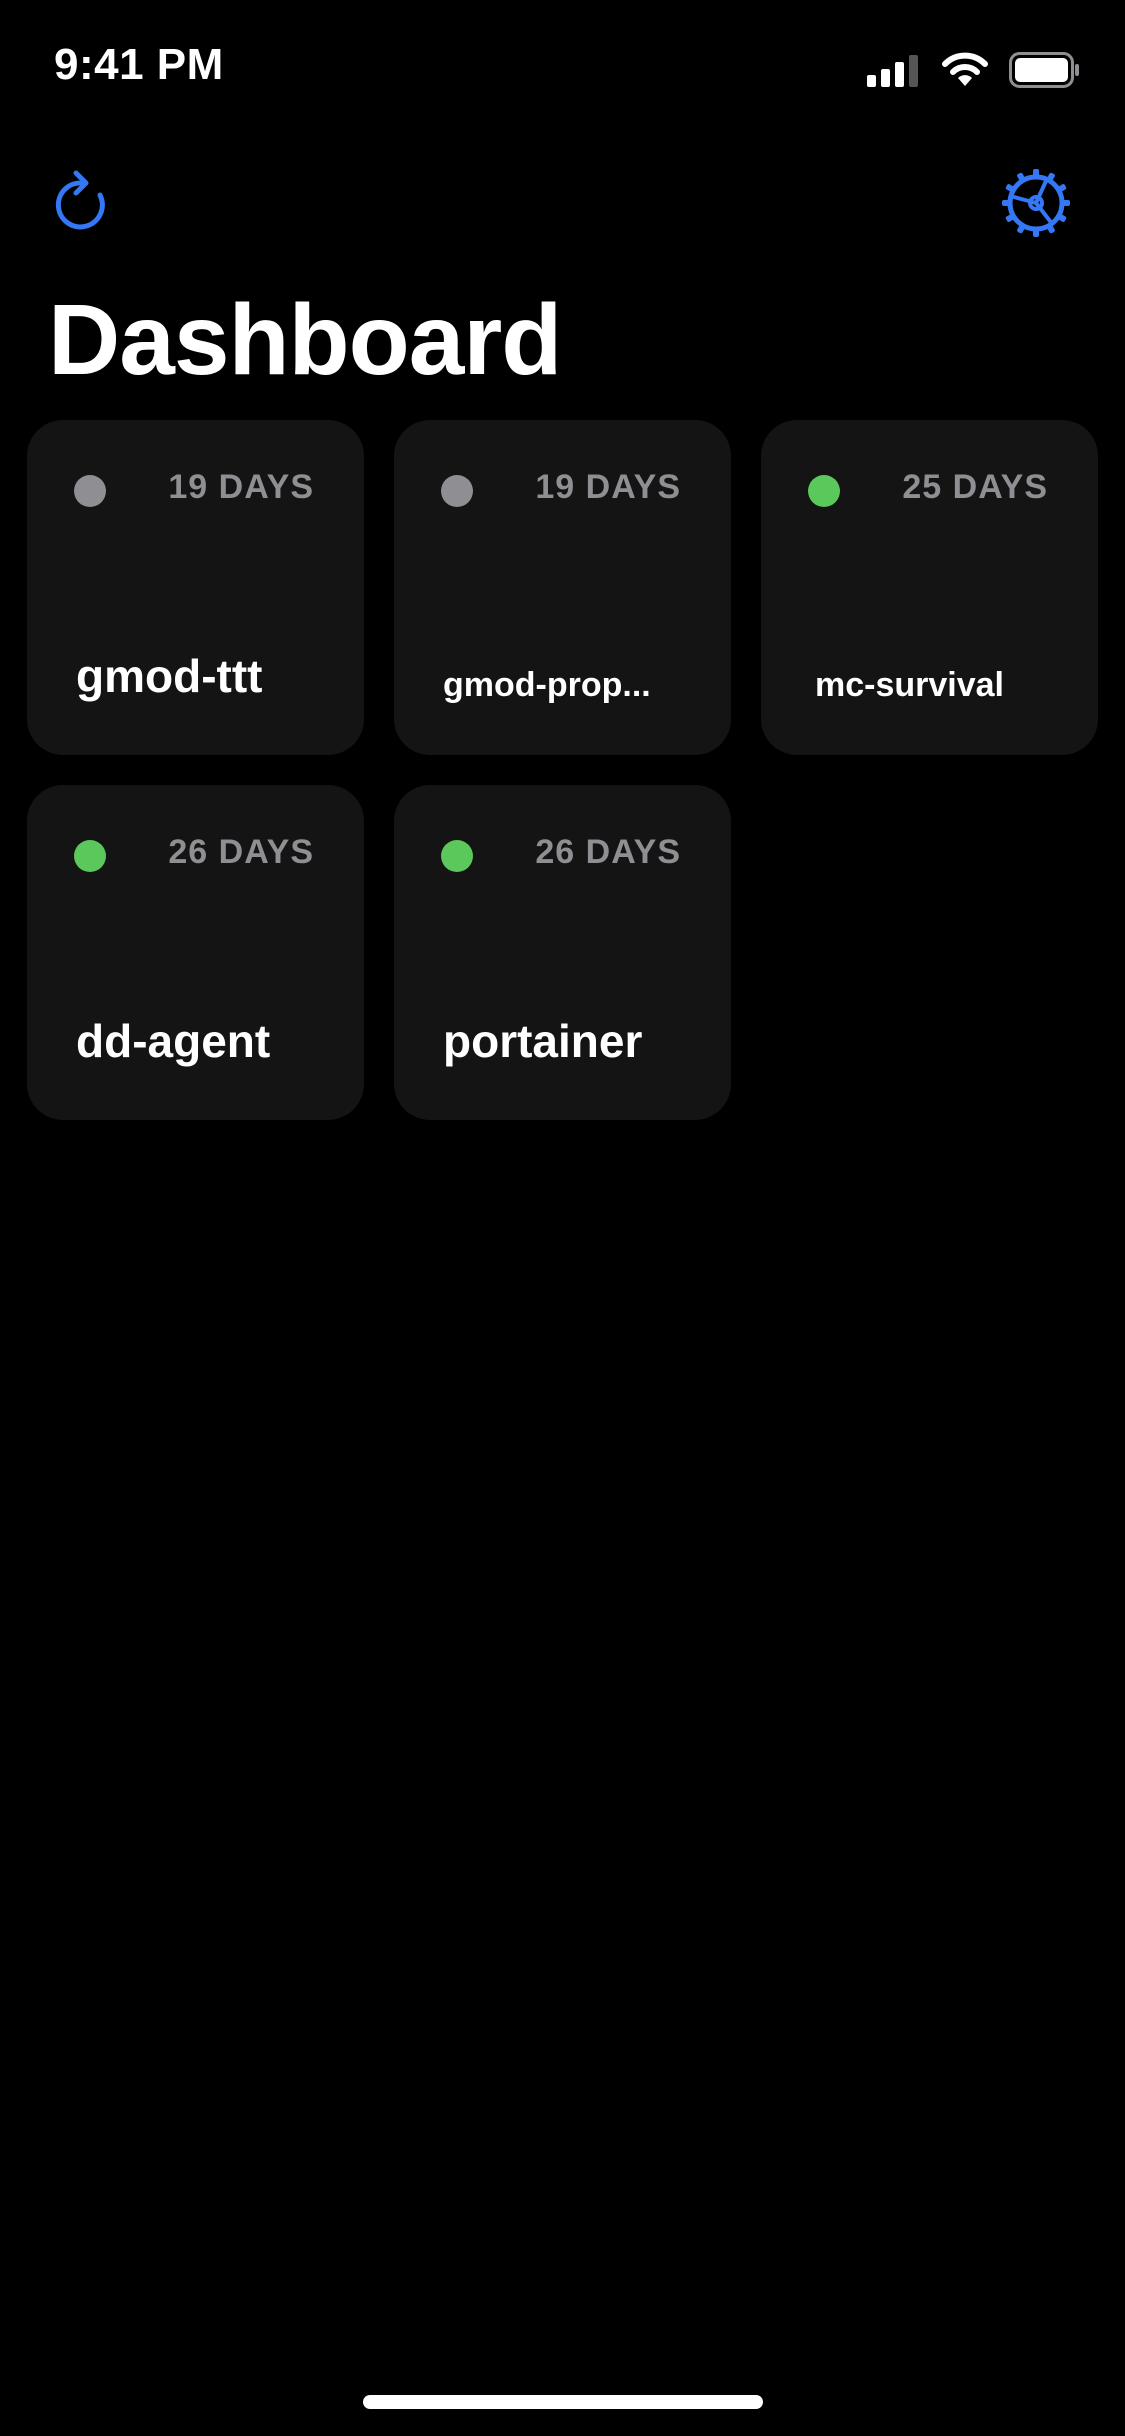  What do you see at coordinates (1044, 70) in the screenshot?
I see `battery-icon` at bounding box center [1044, 70].